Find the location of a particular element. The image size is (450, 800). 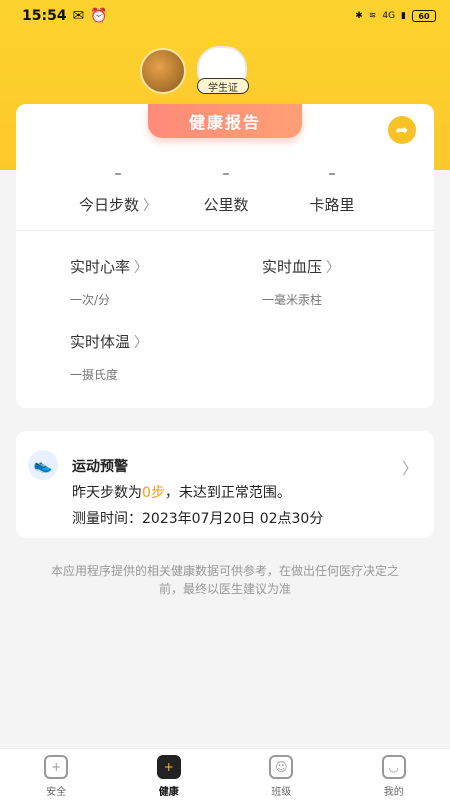

metric-value: 一摄氏度 is located at coordinates (94, 375).